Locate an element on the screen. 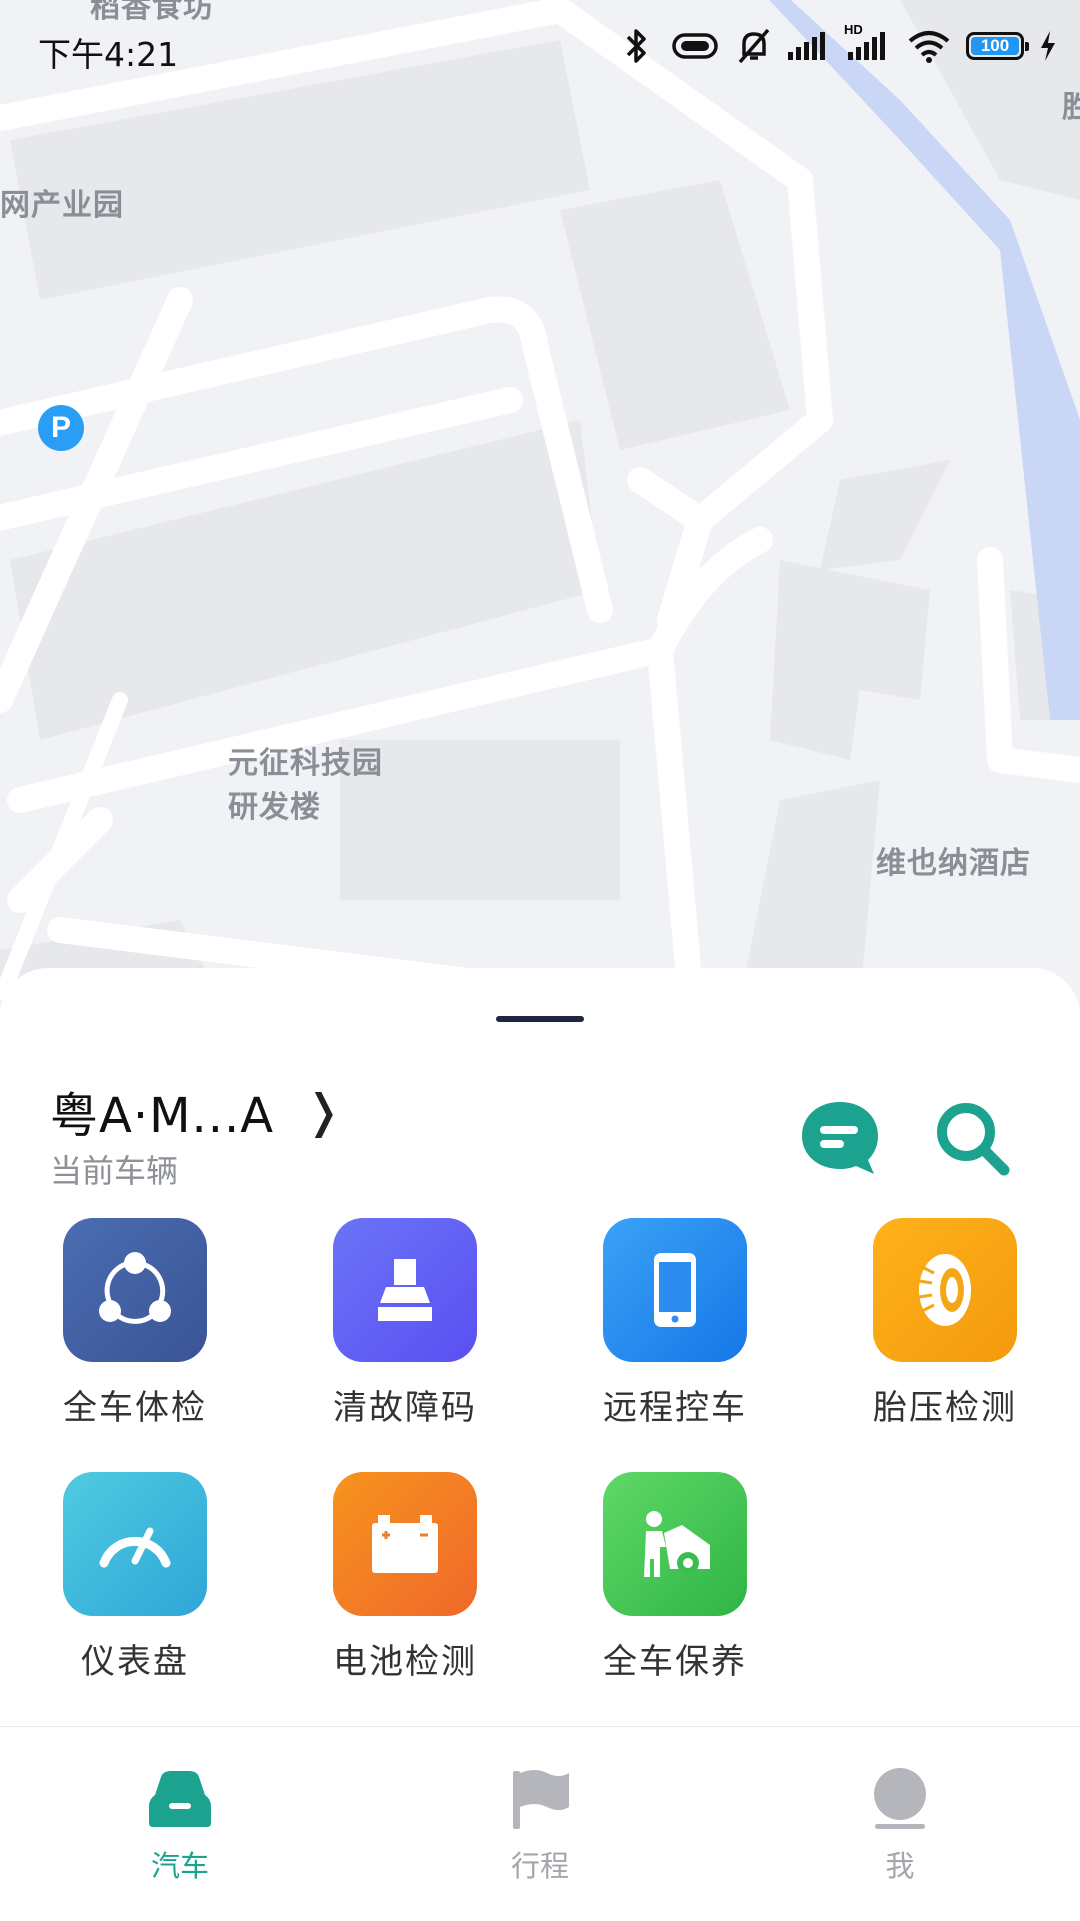 This screenshot has width=1080, height=1921. feature-battery-test: 电池检测 is located at coordinates (405, 1577).